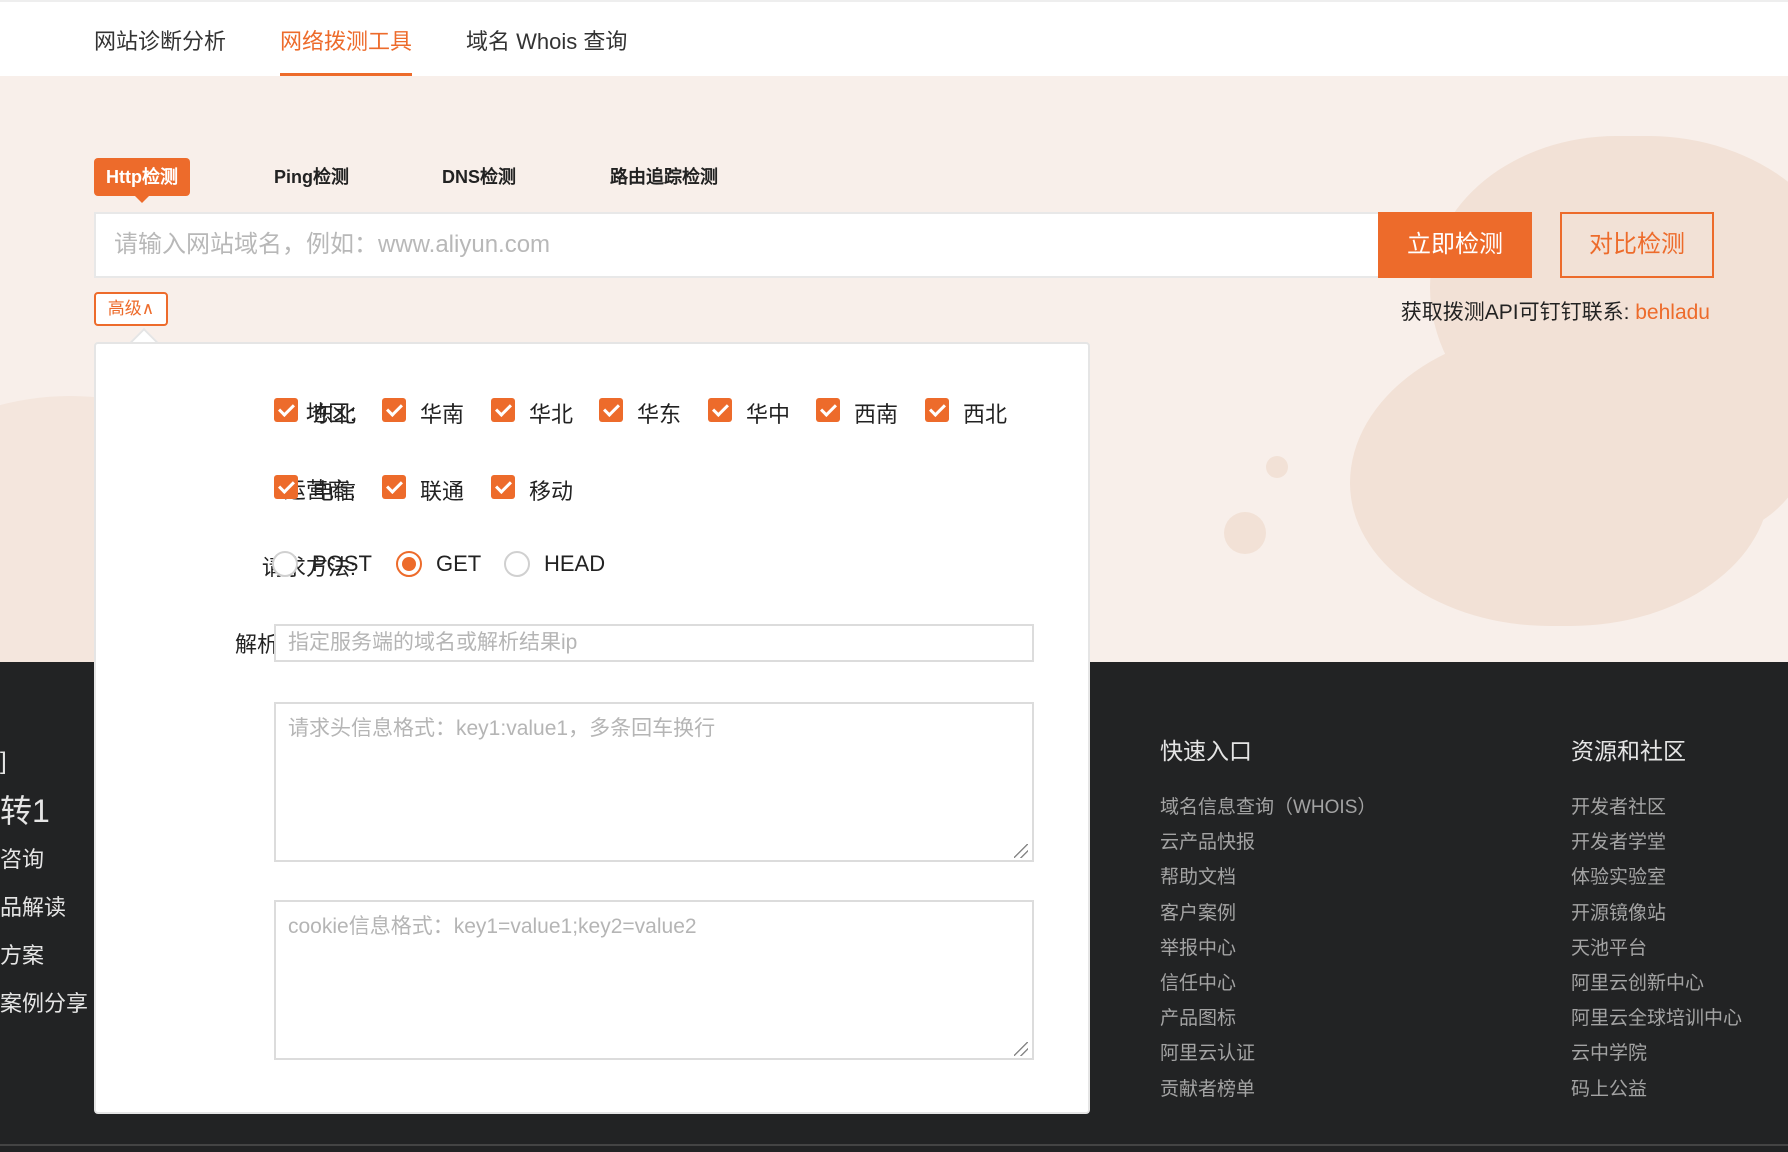  What do you see at coordinates (342, 564) in the screenshot?
I see `method-option-post: POST` at bounding box center [342, 564].